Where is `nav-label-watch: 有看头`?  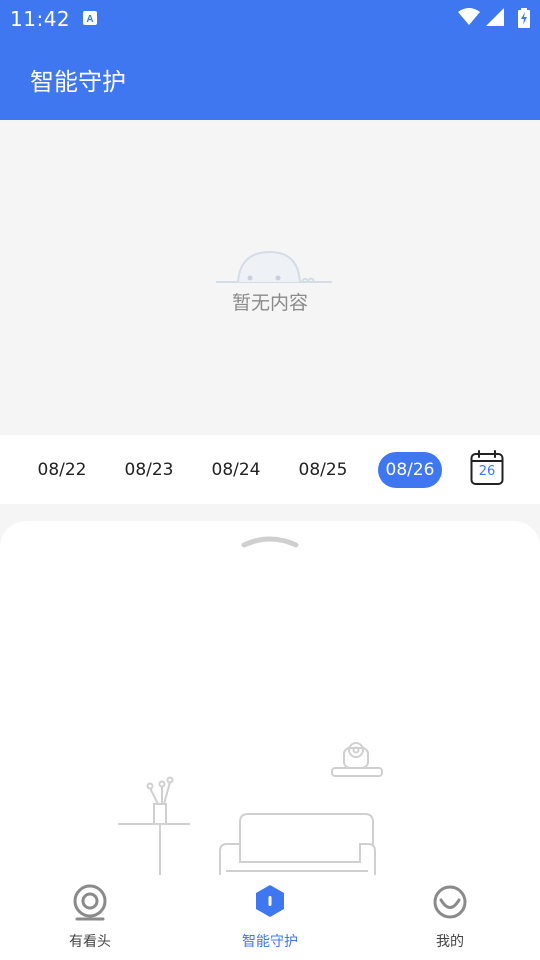 nav-label-watch: 有看头 is located at coordinates (90, 942).